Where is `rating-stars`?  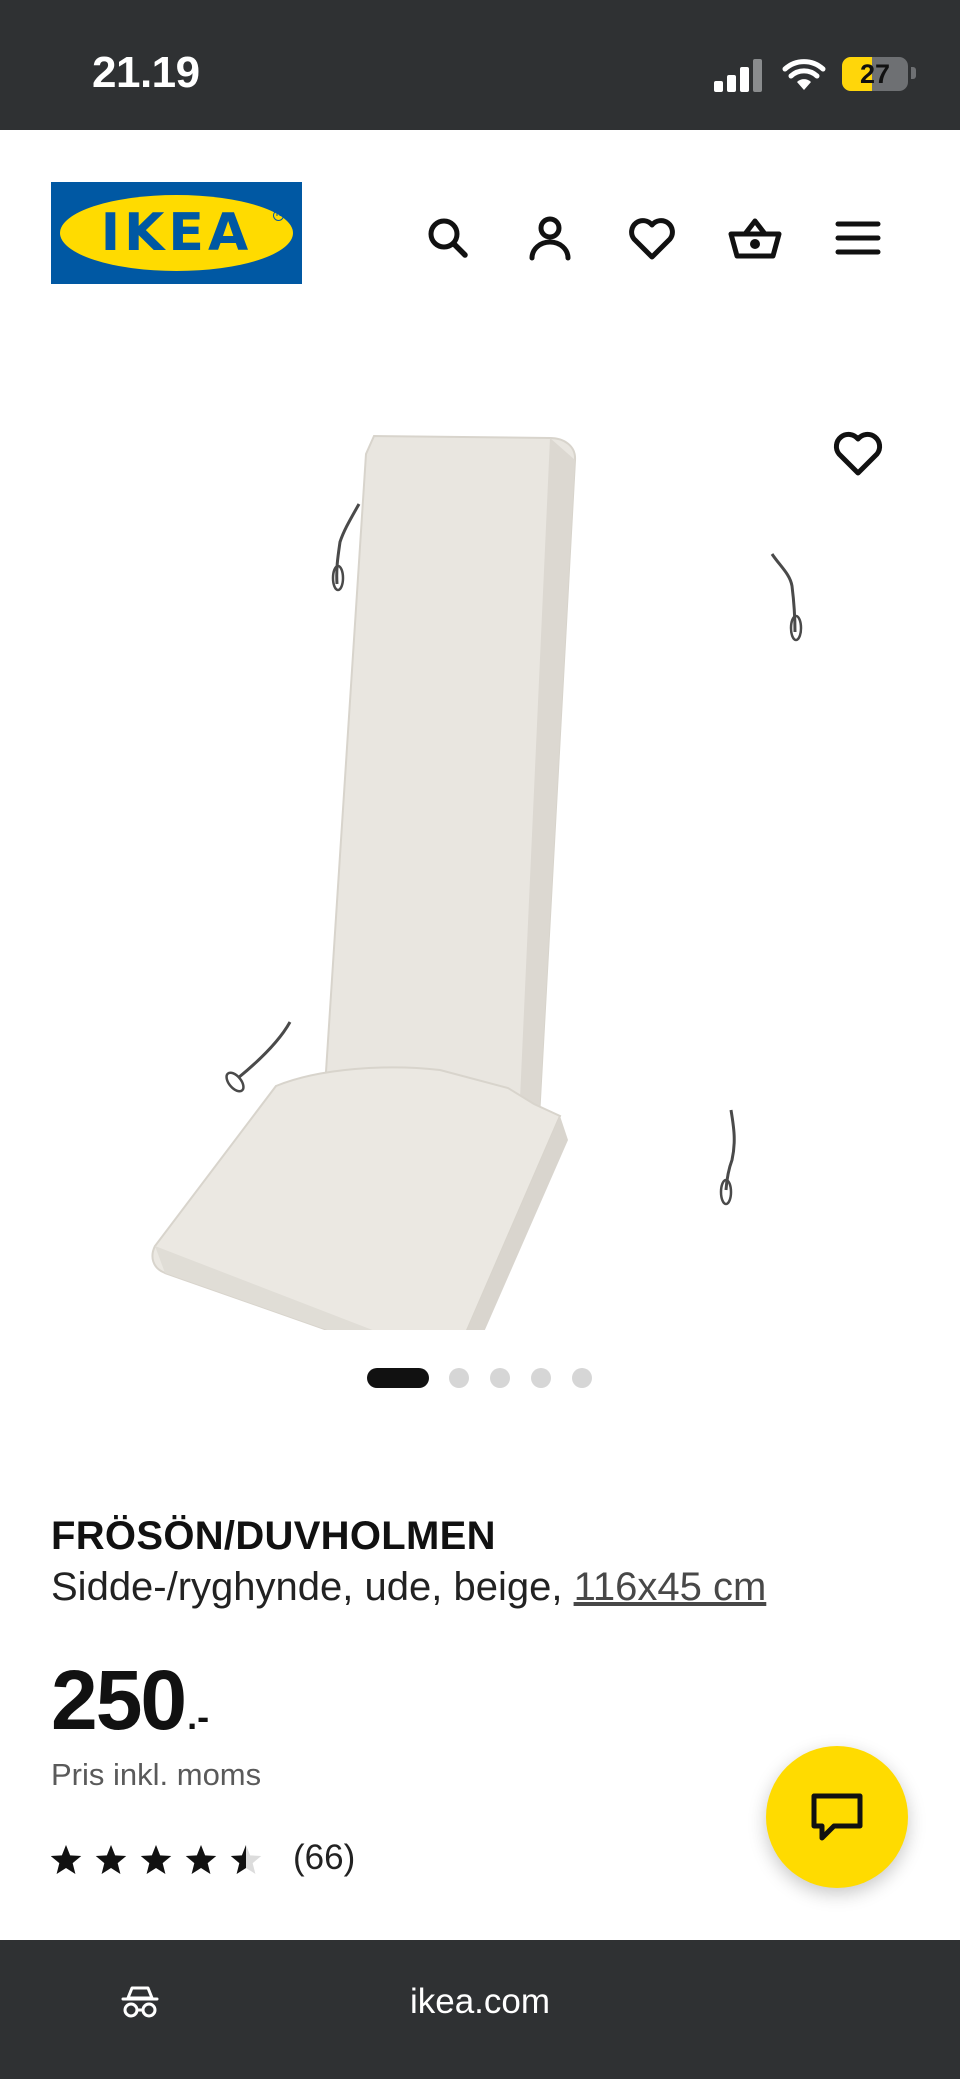
rating-stars is located at coordinates (156, 1859).